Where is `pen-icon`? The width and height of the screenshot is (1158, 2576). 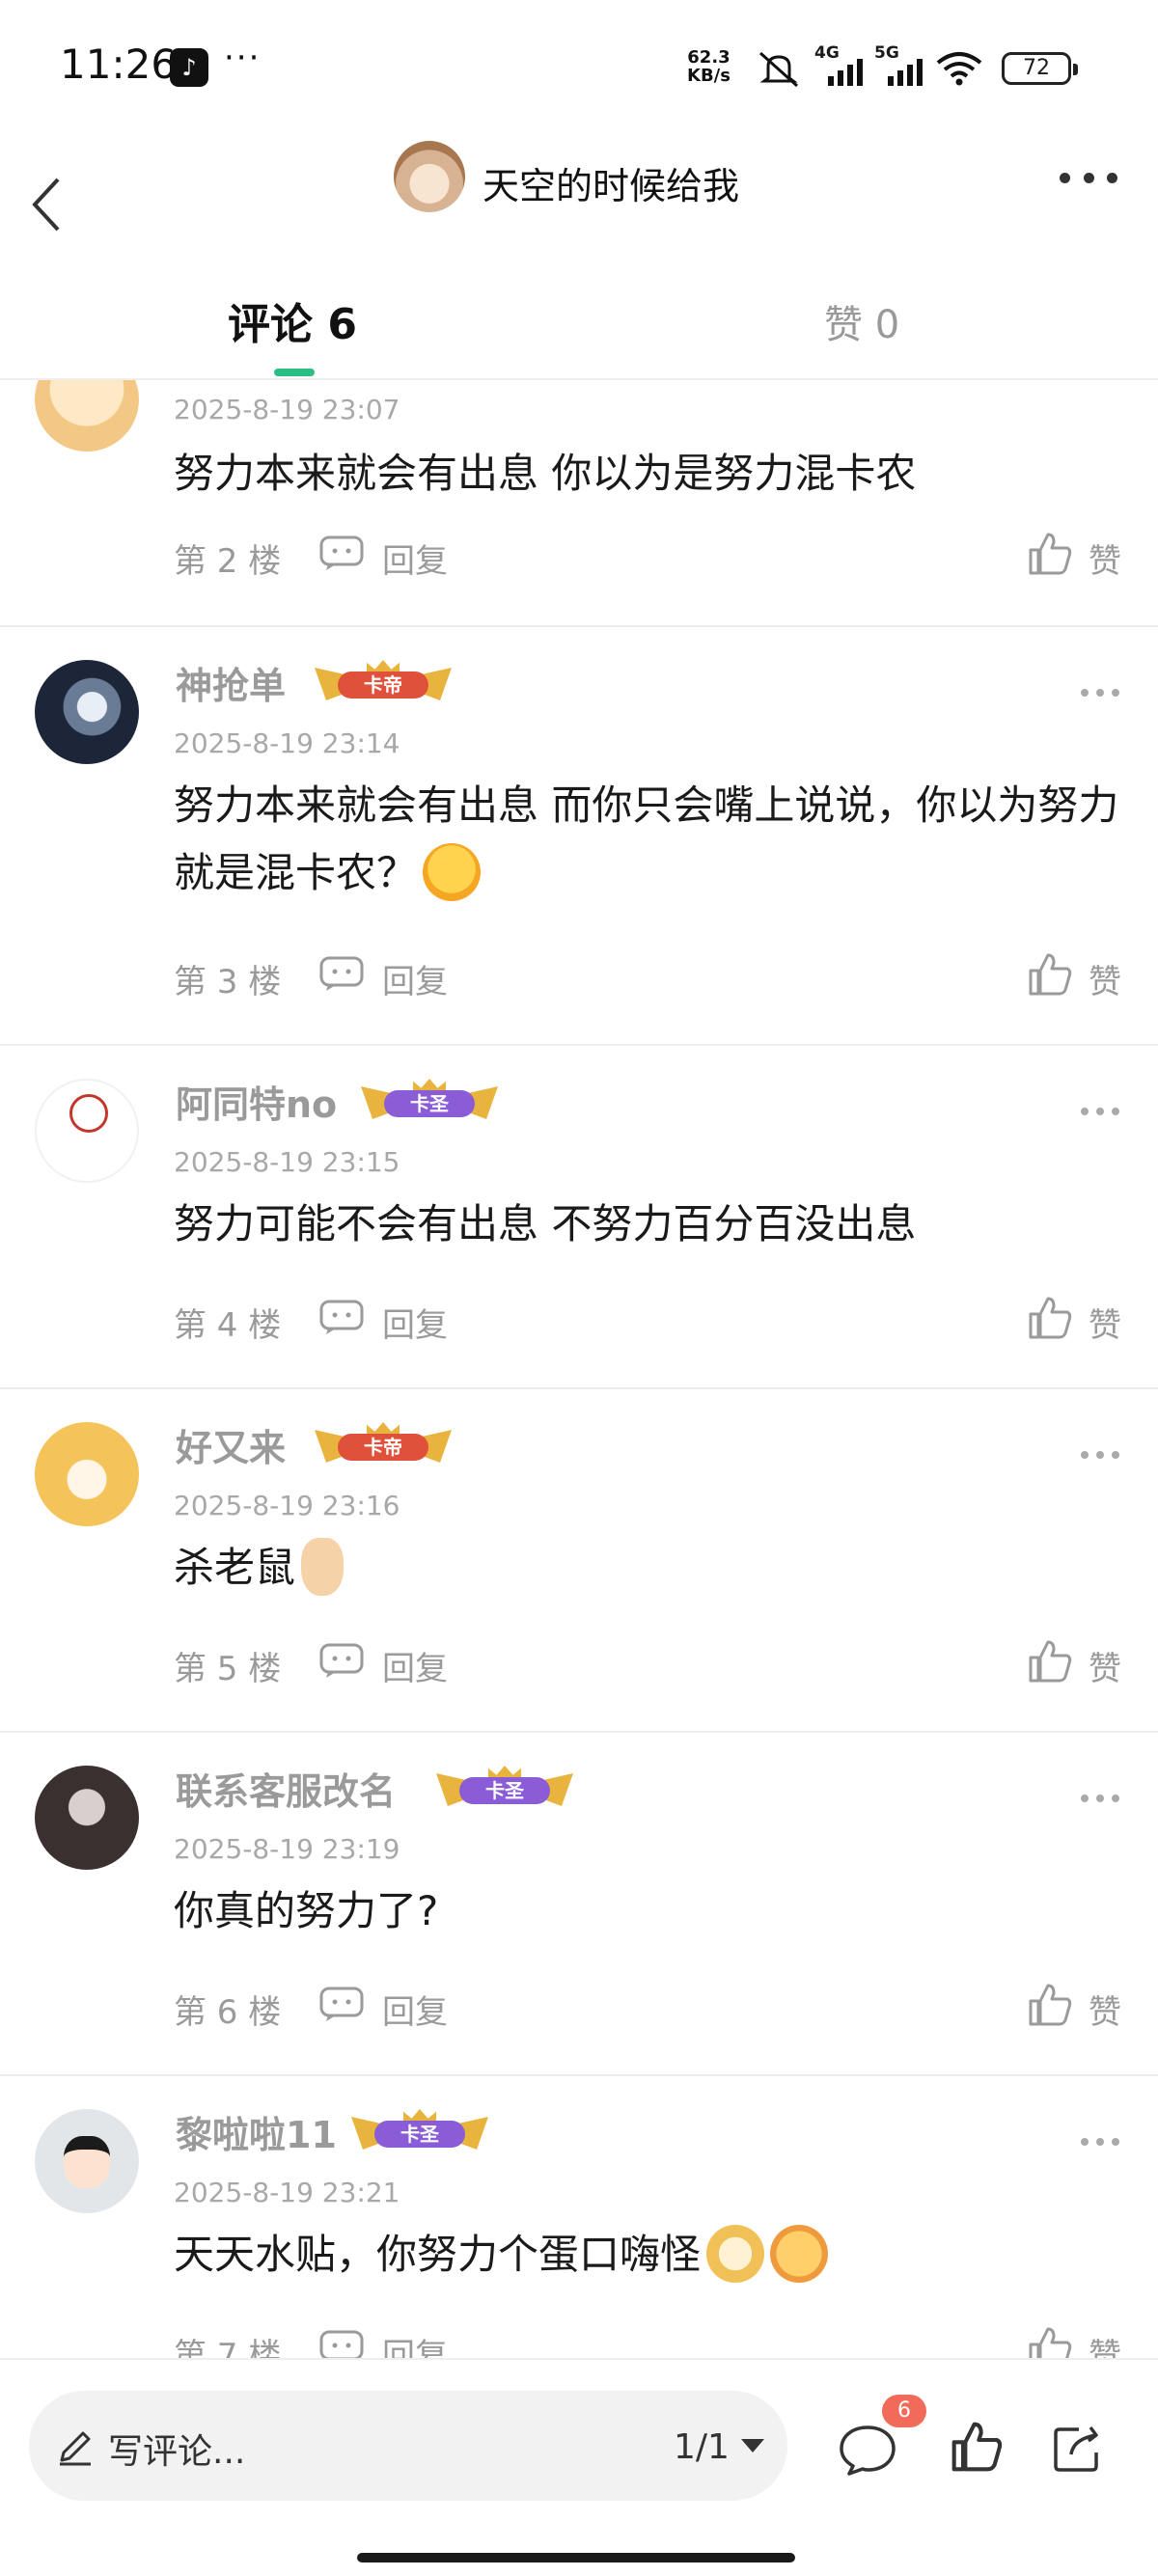 pen-icon is located at coordinates (75, 2448).